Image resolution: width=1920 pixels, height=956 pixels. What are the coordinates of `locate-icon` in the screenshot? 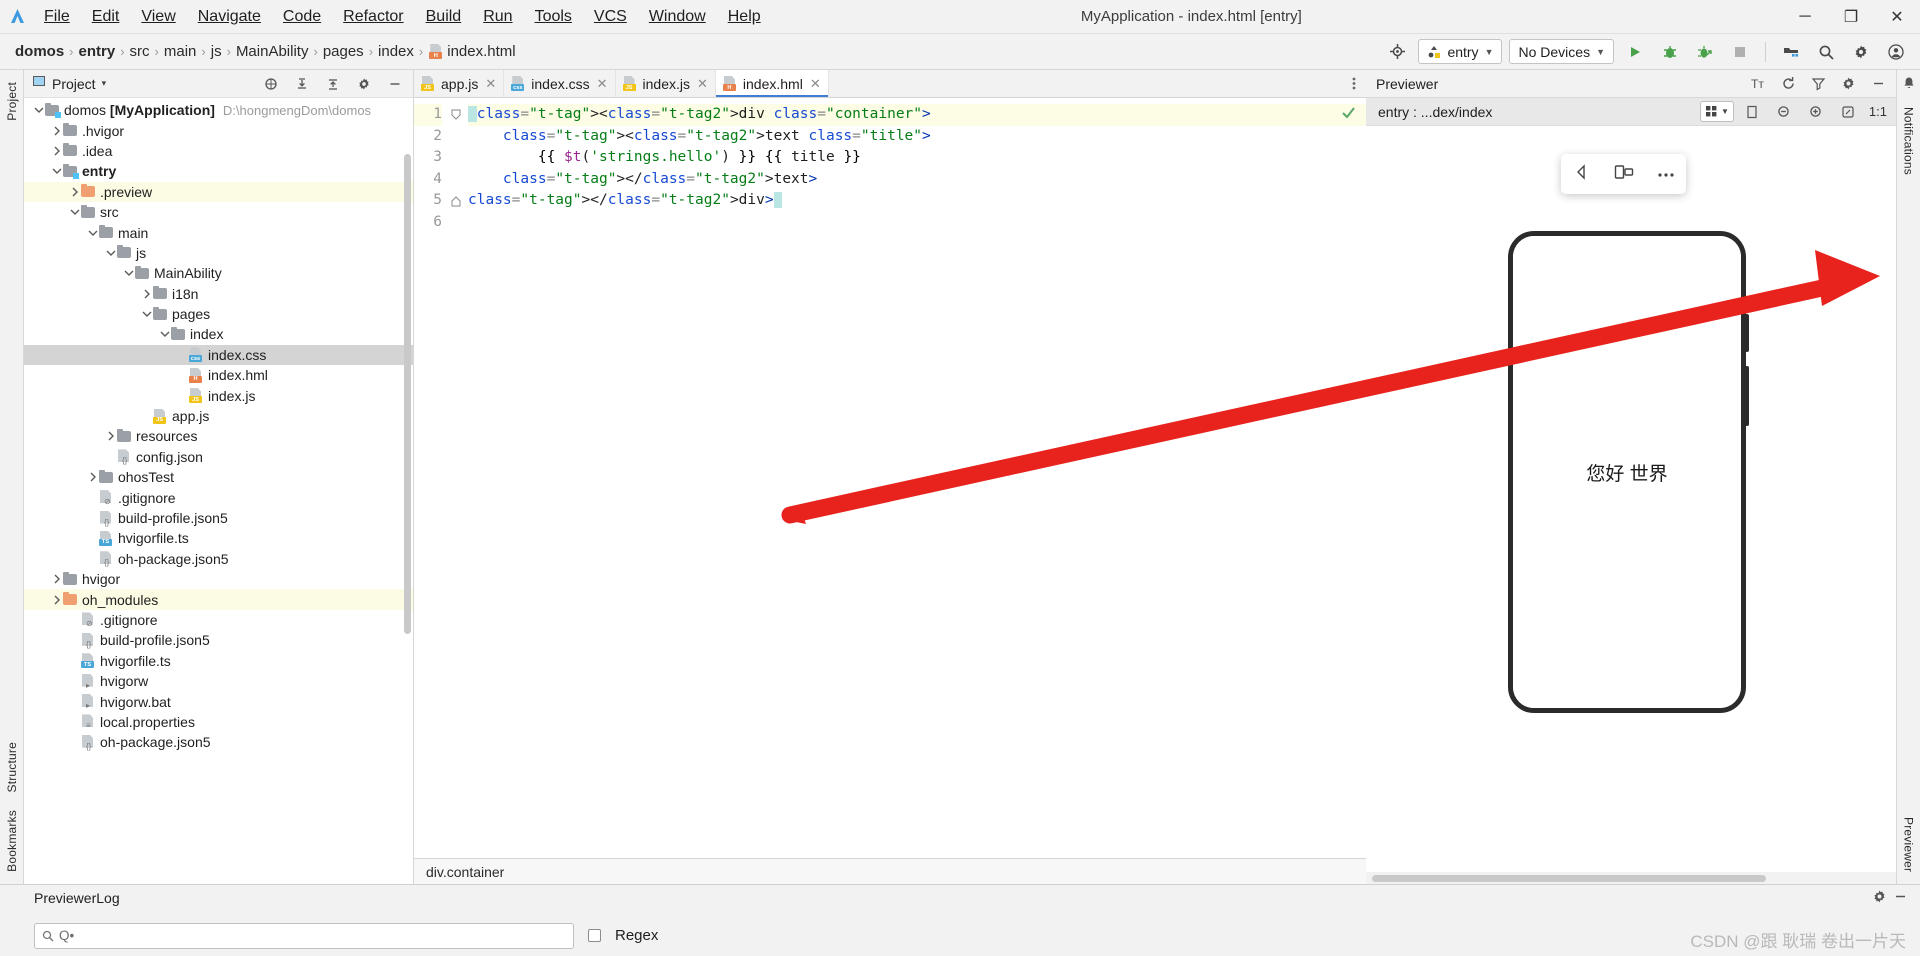 It's located at (271, 84).